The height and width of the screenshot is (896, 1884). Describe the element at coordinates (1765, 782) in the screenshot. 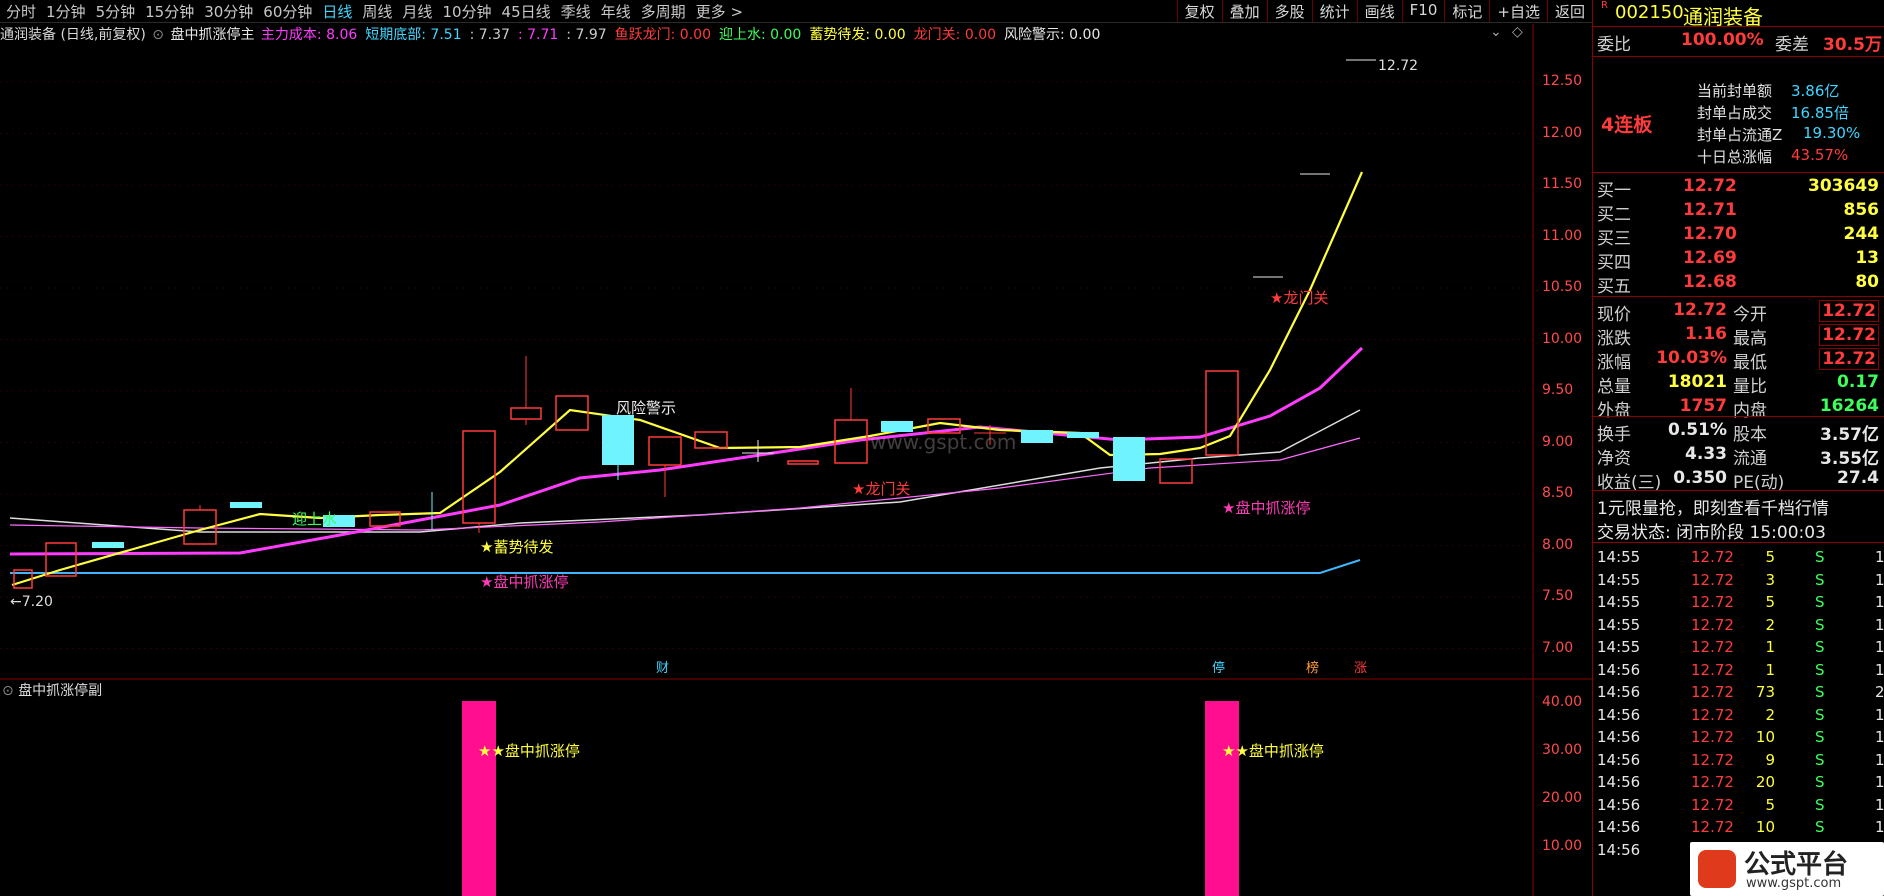

I see `tick-volume-10: 20` at that location.